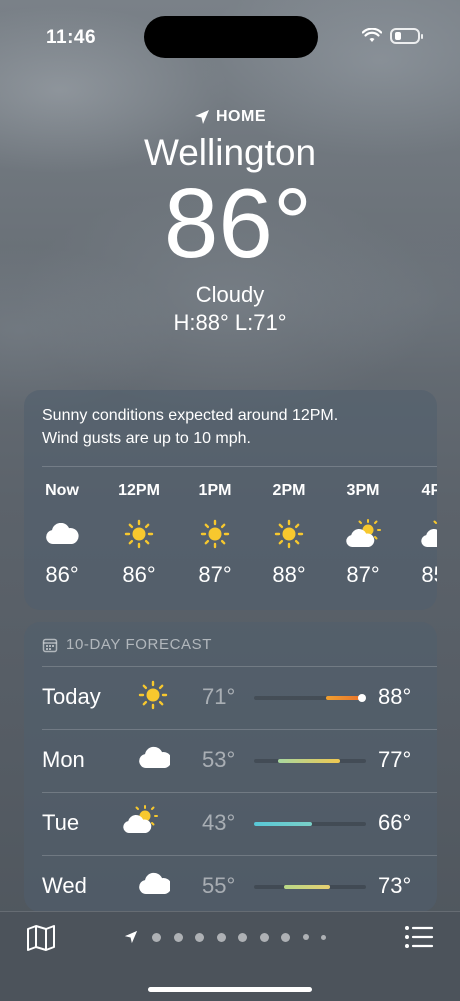 The image size is (460, 1001). Describe the element at coordinates (363, 490) in the screenshot. I see `hour-label: 3PM` at that location.